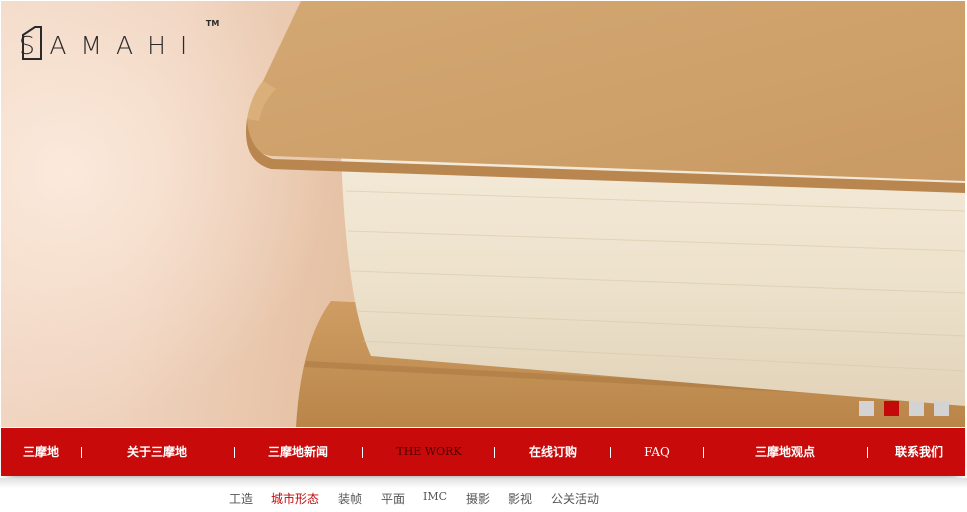 The image size is (967, 512). Describe the element at coordinates (174, 45) in the screenshot. I see `logo-text-right: HI` at that location.